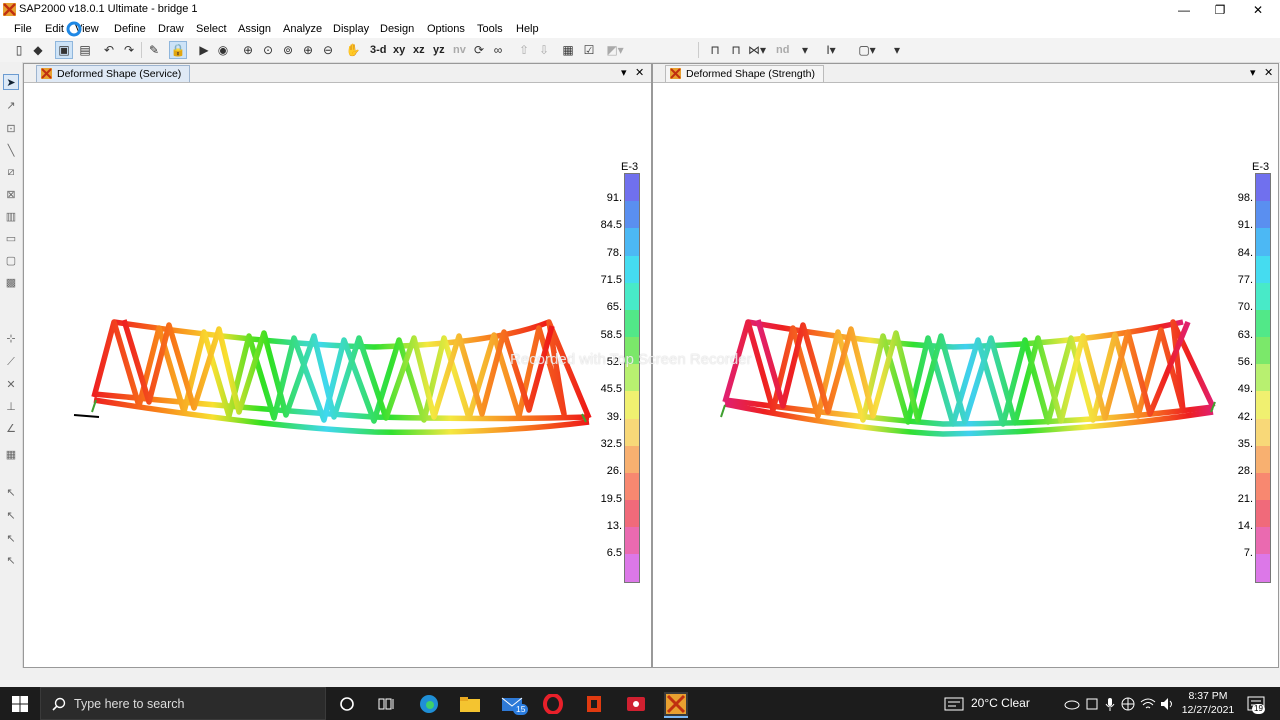 The image size is (1280, 720). I want to click on close-button: ✕, so click(1258, 10).